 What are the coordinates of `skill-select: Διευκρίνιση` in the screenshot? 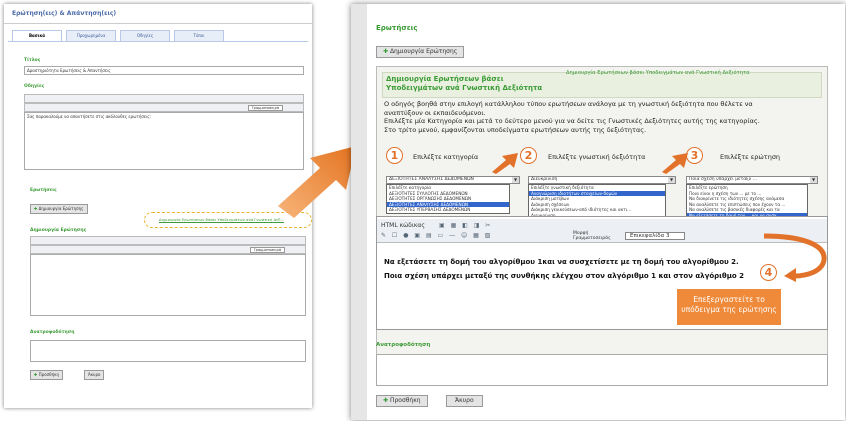 It's located at (602, 180).